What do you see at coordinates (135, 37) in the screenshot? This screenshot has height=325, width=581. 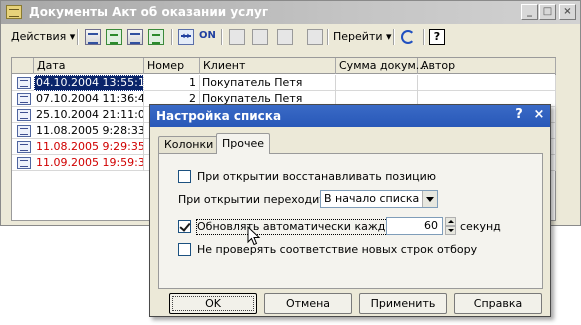 I see `add-group-icon` at bounding box center [135, 37].